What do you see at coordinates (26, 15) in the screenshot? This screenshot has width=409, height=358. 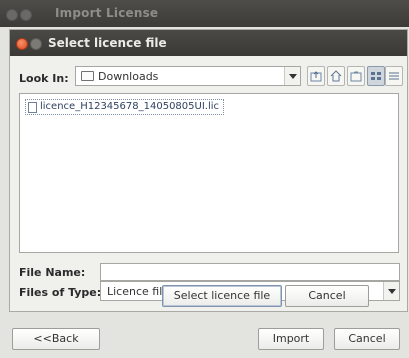 I see `outer-minimize-icon` at bounding box center [26, 15].